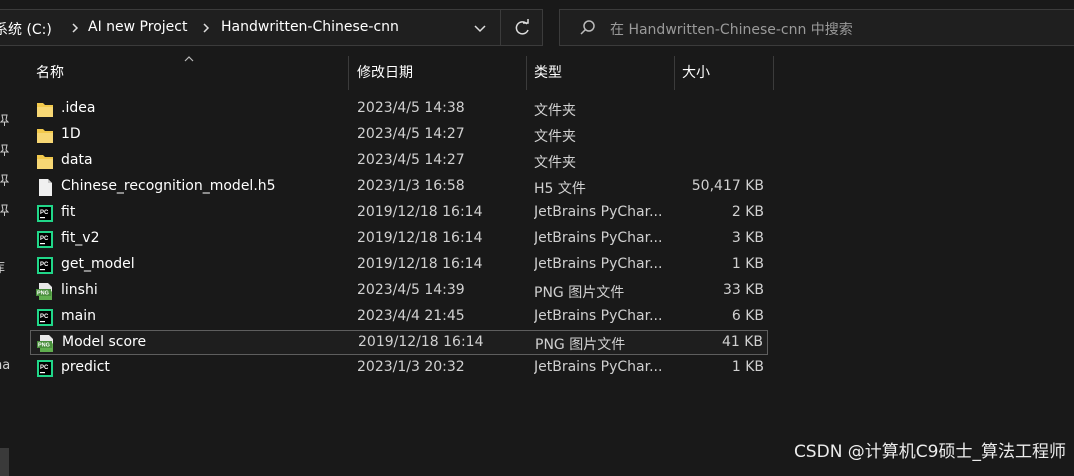 This screenshot has height=476, width=1074. What do you see at coordinates (747, 212) in the screenshot?
I see `file-size: 2 KB` at bounding box center [747, 212].